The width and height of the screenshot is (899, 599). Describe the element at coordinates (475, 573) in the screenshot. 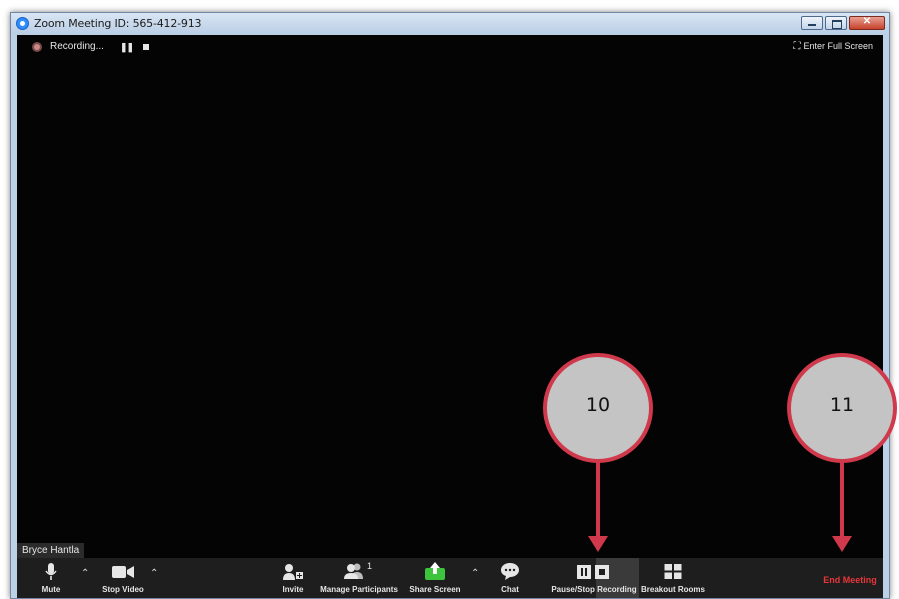

I see `share-options-chevron-icon: ⌃` at that location.